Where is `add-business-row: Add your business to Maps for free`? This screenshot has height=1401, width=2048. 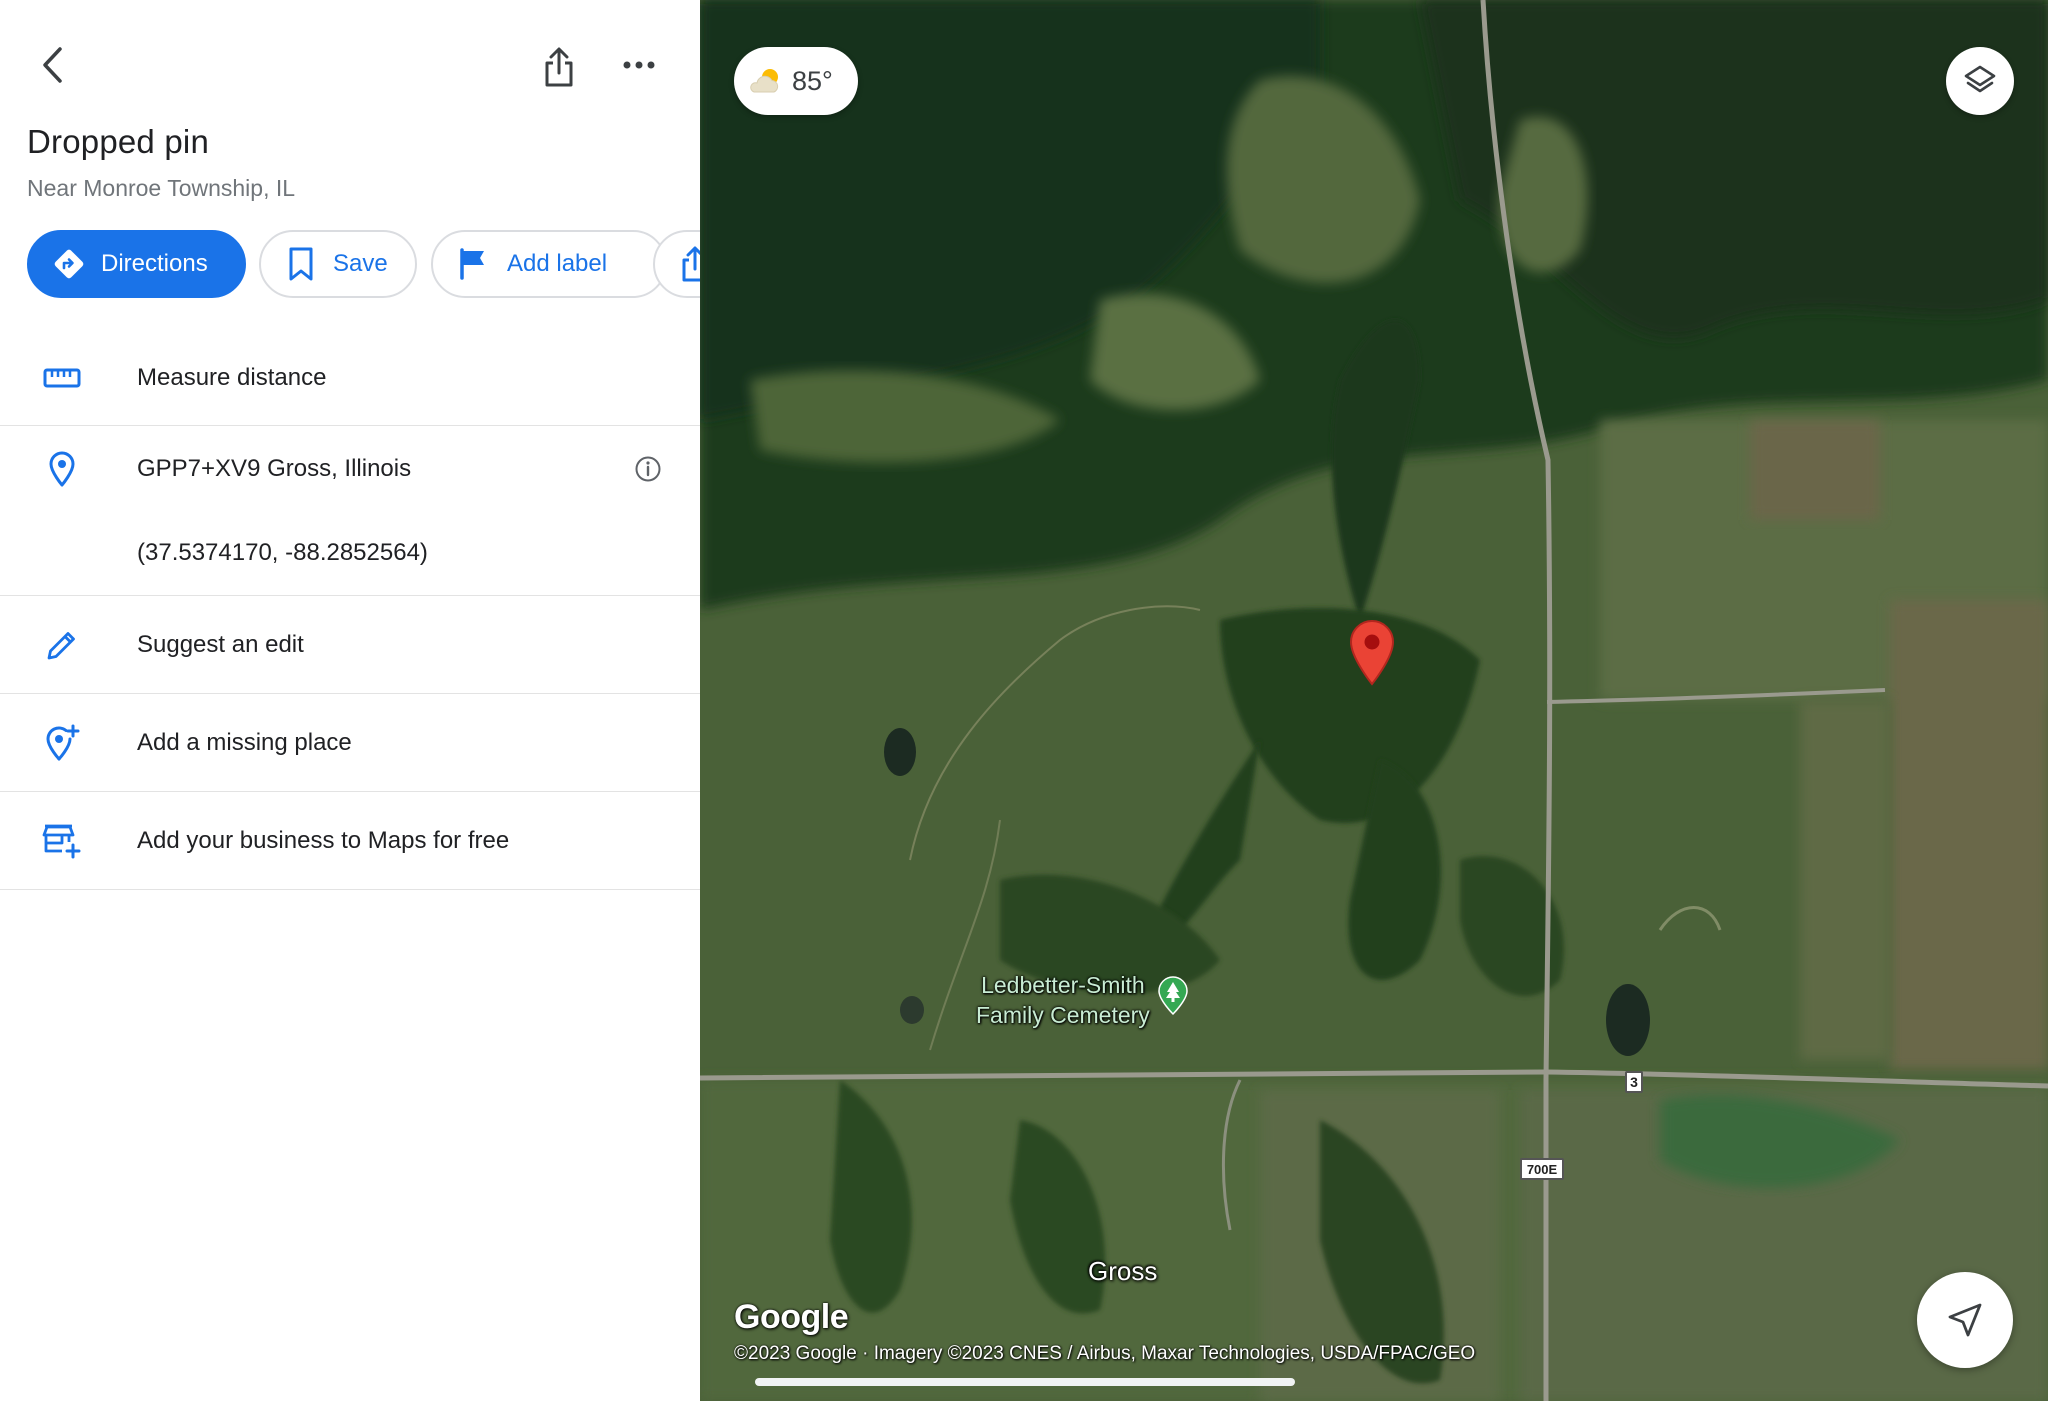
add-business-row: Add your business to Maps for free is located at coordinates (350, 841).